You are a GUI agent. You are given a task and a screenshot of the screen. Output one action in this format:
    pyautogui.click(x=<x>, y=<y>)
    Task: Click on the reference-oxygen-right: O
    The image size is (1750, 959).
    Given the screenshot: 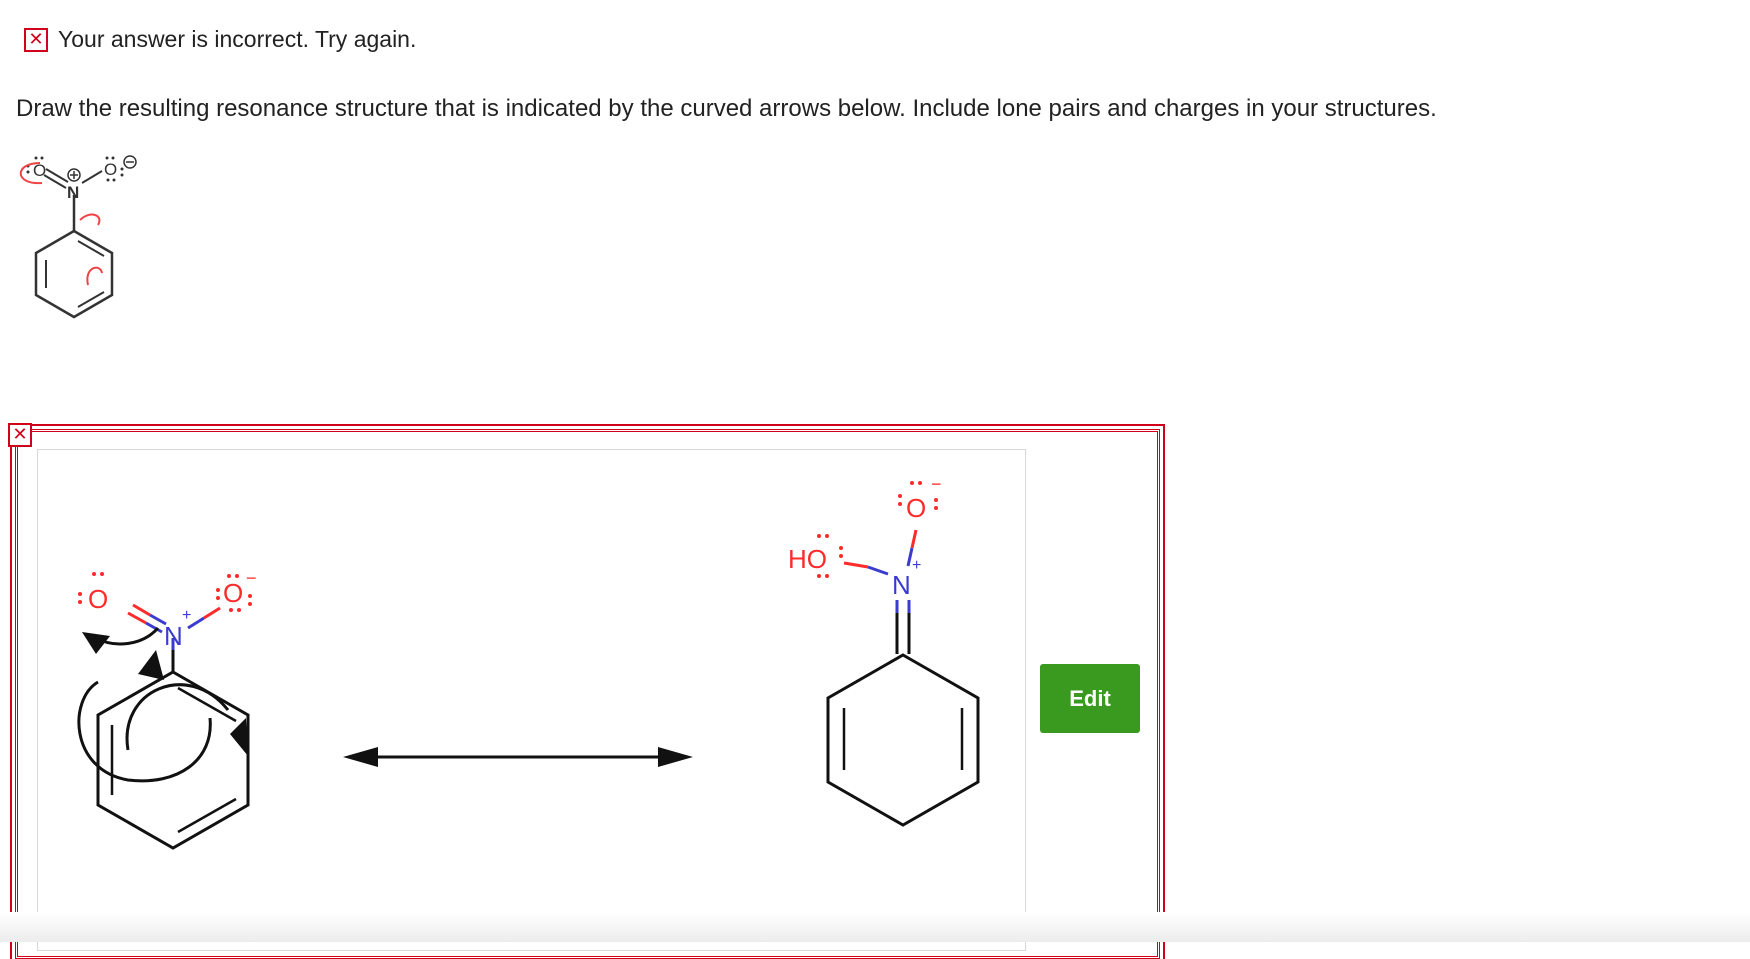 What is the action you would take?
    pyautogui.click(x=110, y=169)
    